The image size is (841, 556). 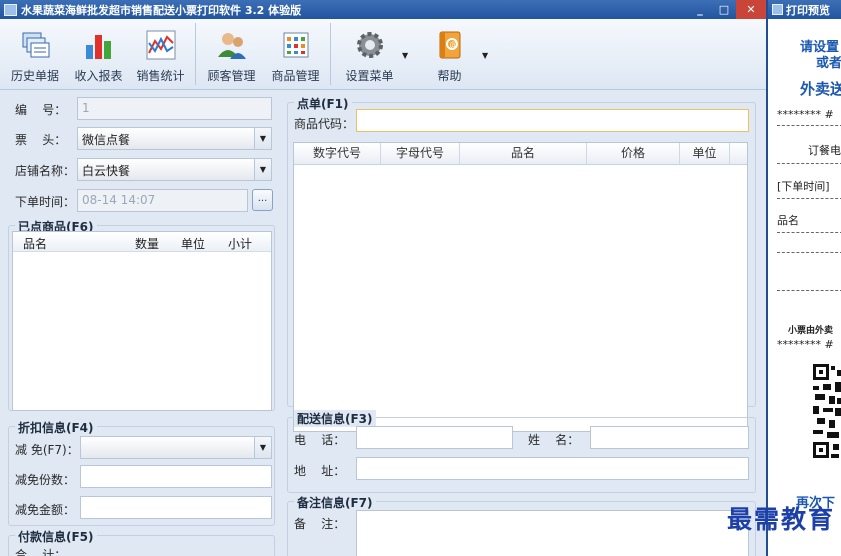 I want to click on preview-title-bar: 打印预览, so click(x=804, y=9).